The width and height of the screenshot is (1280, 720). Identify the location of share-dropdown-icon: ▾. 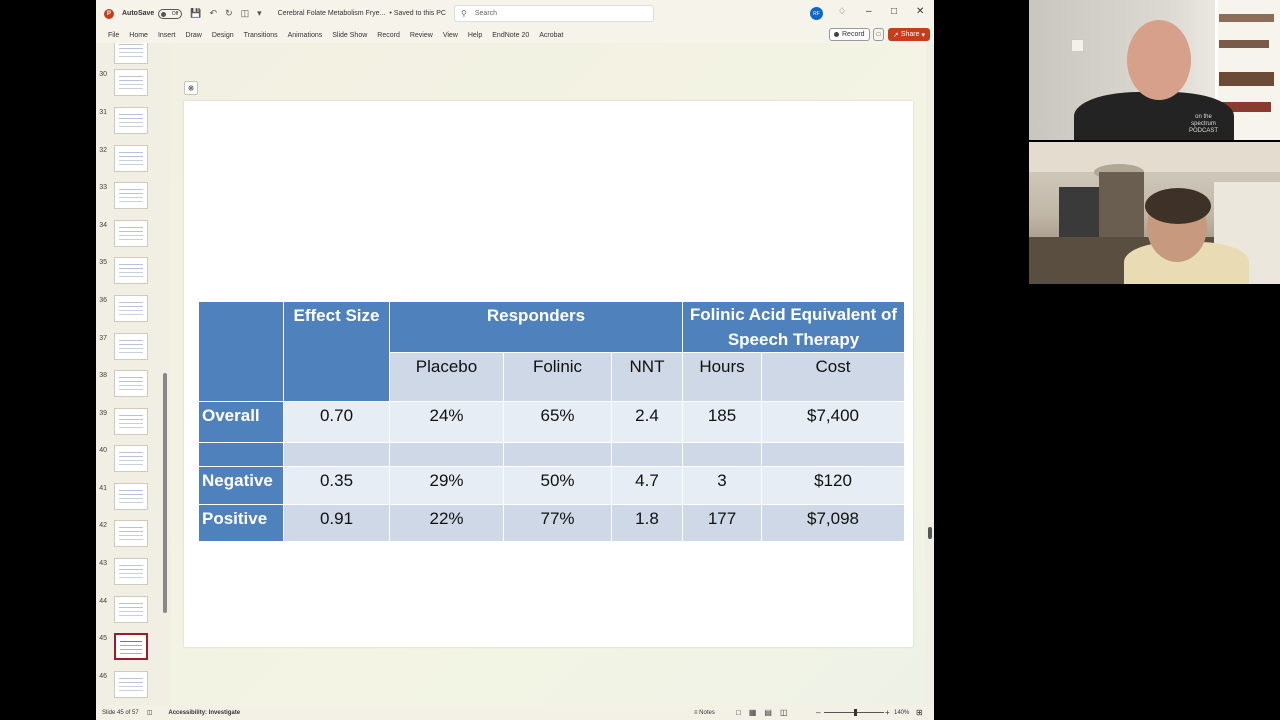
(922, 35).